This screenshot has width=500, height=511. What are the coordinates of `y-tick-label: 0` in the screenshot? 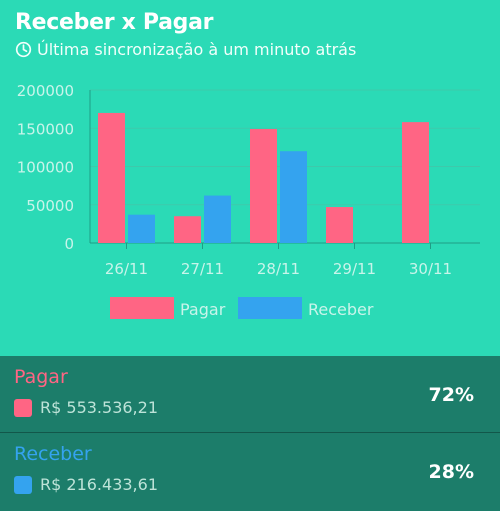 It's located at (69, 244).